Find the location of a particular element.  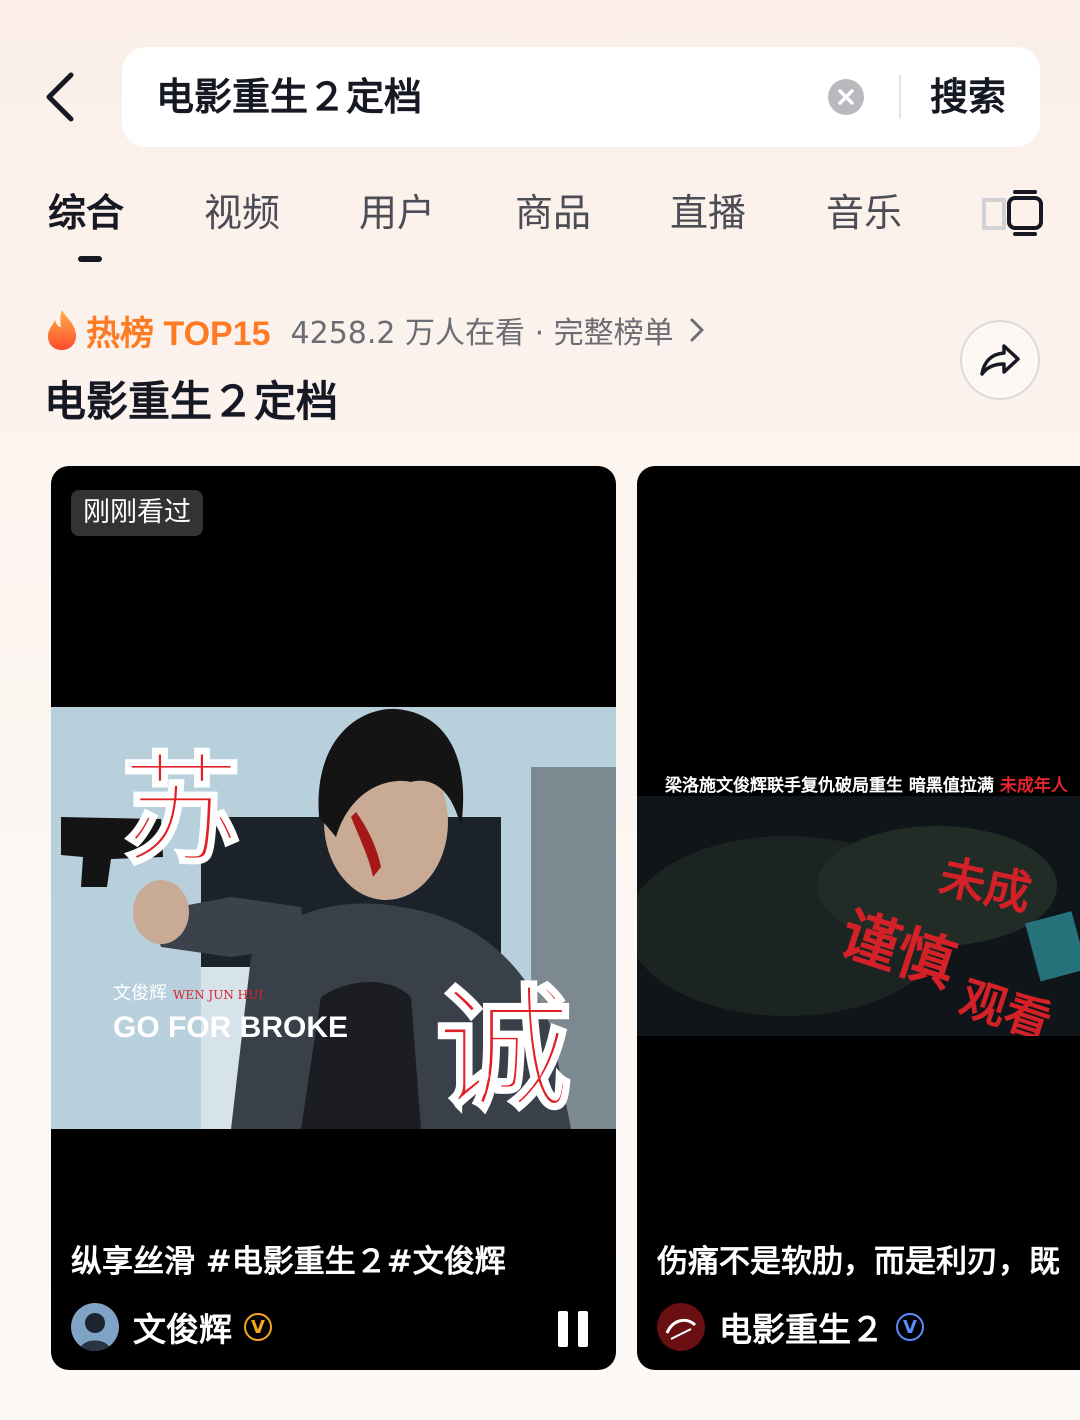

search-input is located at coordinates (476, 97).